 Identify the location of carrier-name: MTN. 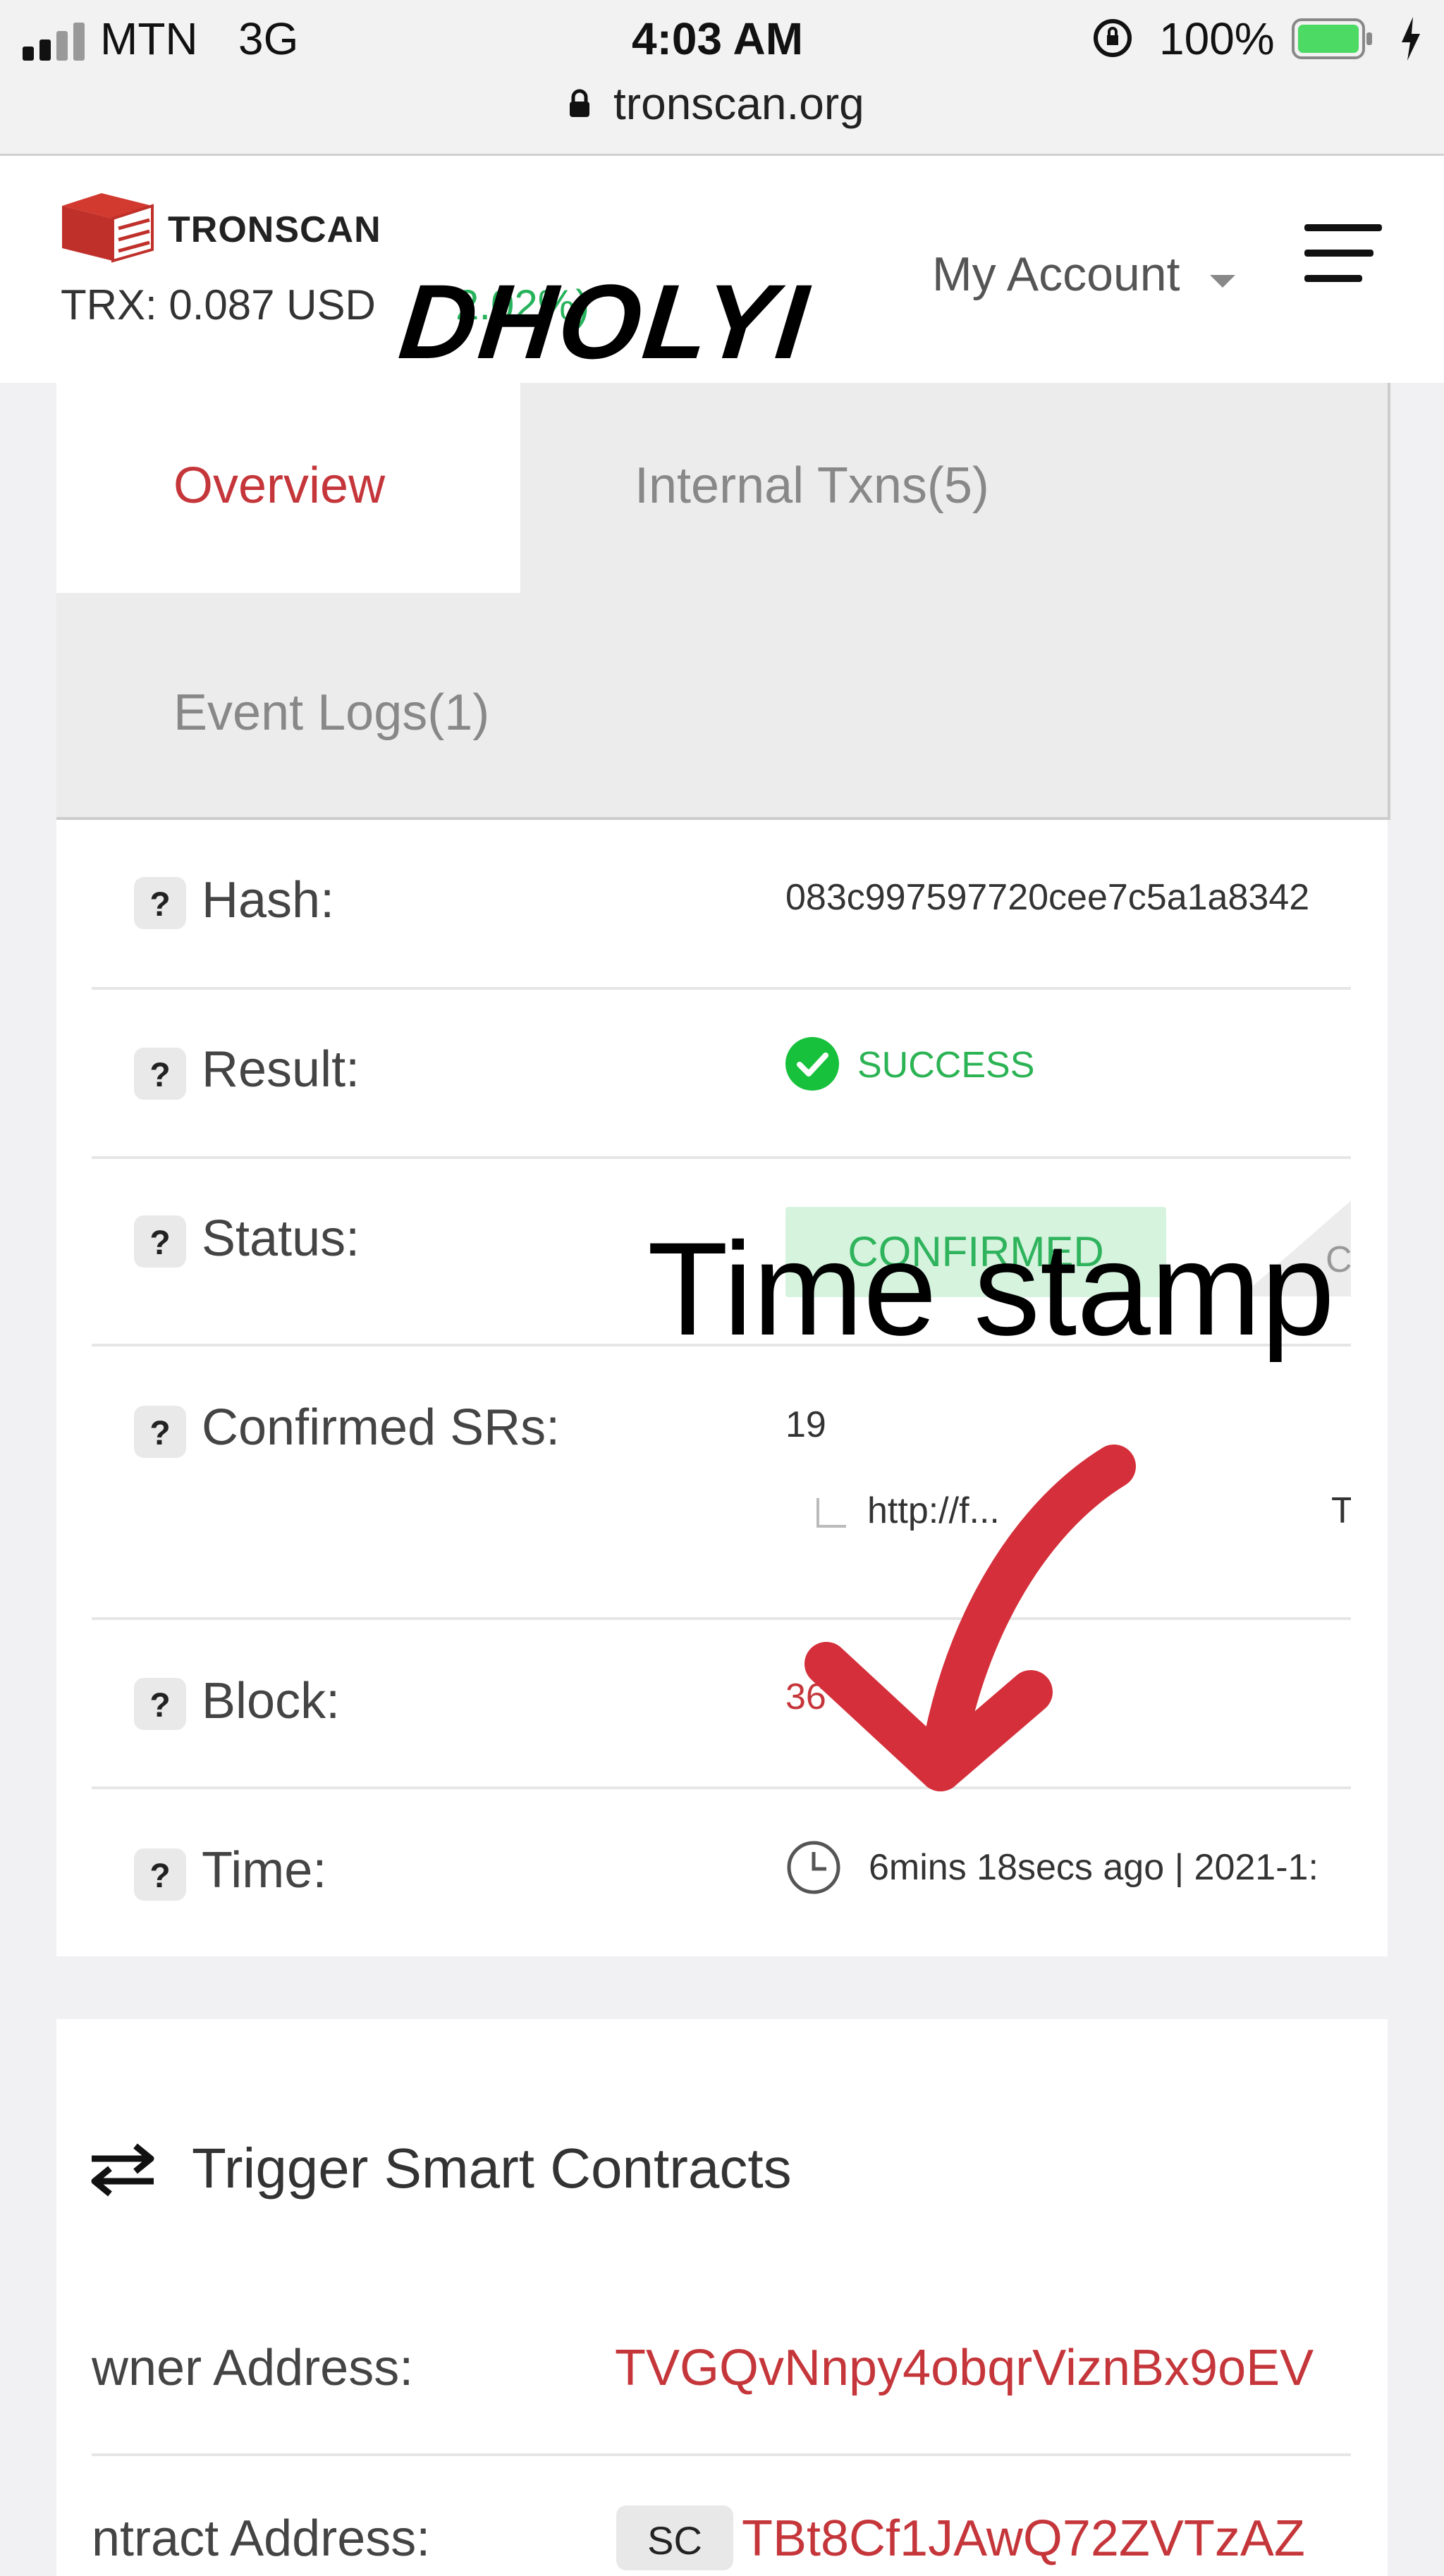
(149, 38).